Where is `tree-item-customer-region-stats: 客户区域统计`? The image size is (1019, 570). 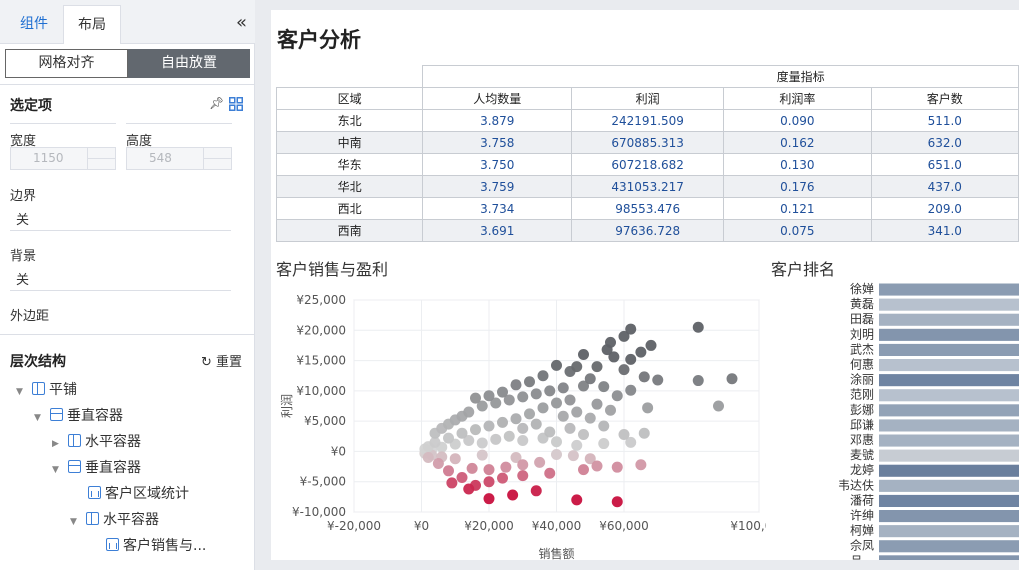 tree-item-customer-region-stats: 客户区域统计 is located at coordinates (138, 494).